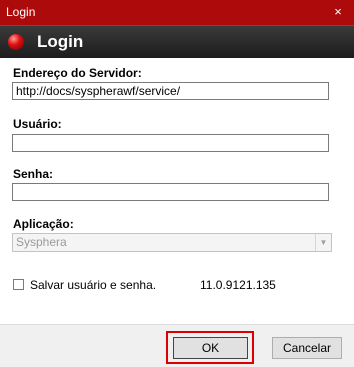 The height and width of the screenshot is (367, 354). What do you see at coordinates (177, 324) in the screenshot?
I see `footer-divider` at bounding box center [177, 324].